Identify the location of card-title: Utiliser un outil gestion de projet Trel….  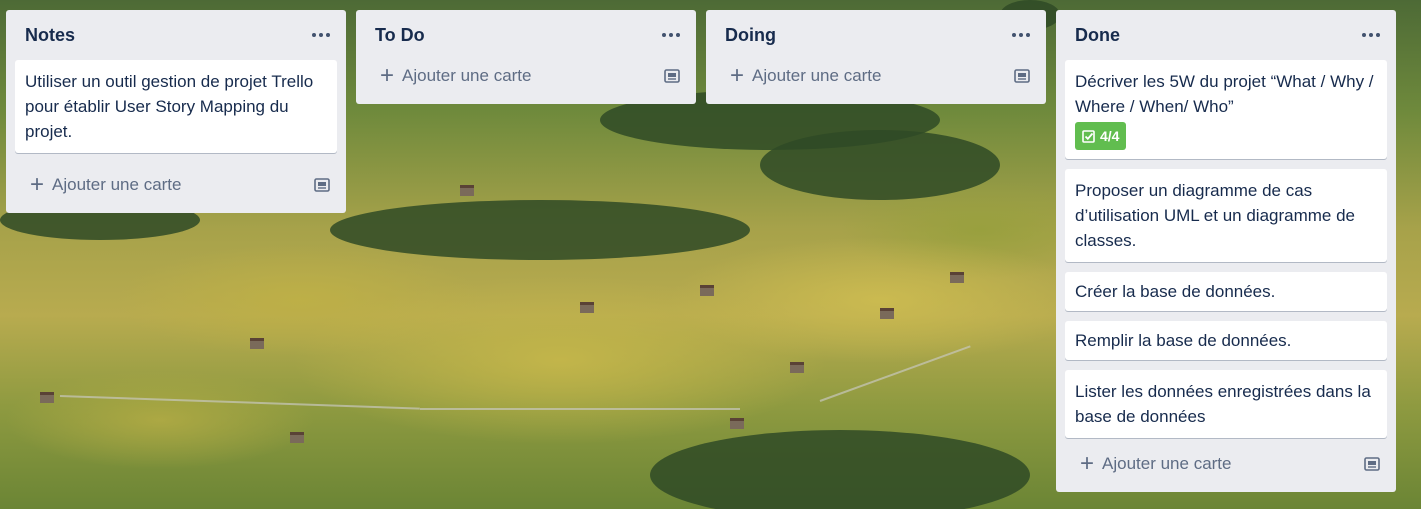
(169, 106).